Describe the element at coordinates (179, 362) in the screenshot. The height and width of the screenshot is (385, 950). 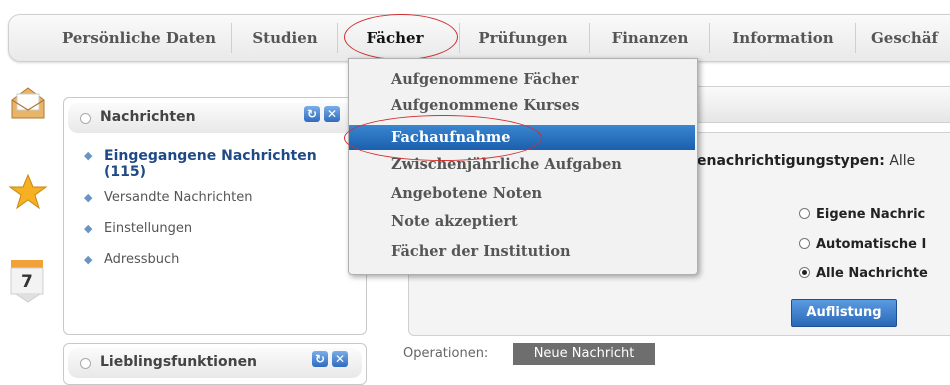
I see `favorites-panel-title: Lieblingsfunktionen` at that location.